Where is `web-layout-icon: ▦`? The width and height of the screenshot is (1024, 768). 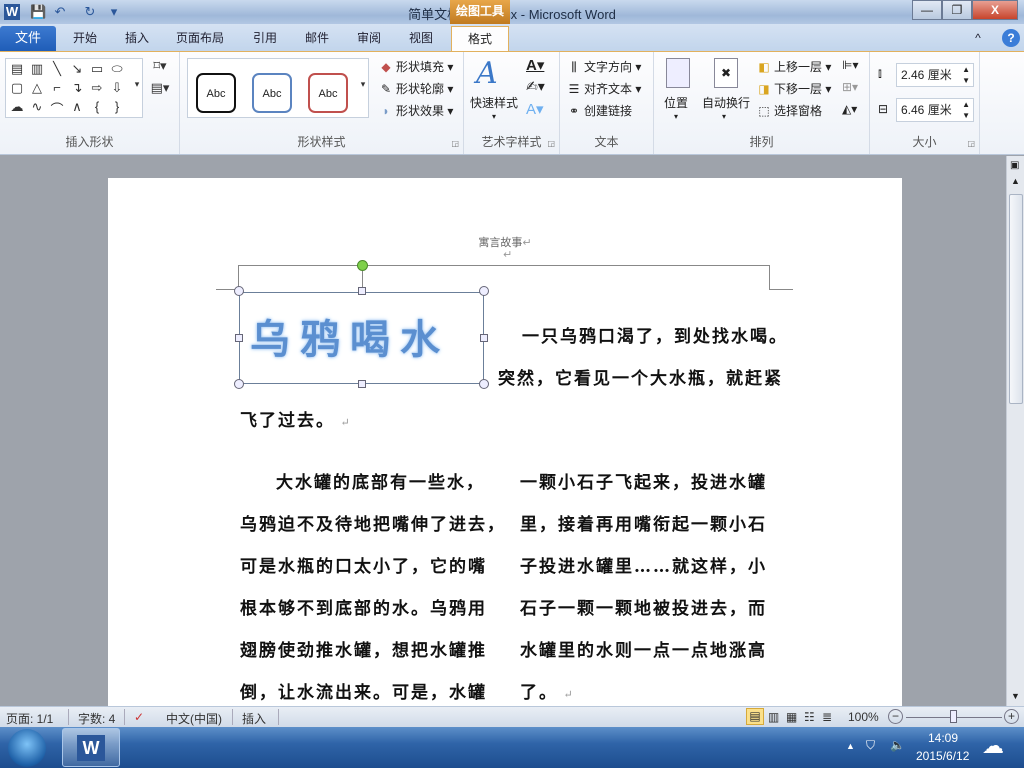 web-layout-icon: ▦ is located at coordinates (791, 717).